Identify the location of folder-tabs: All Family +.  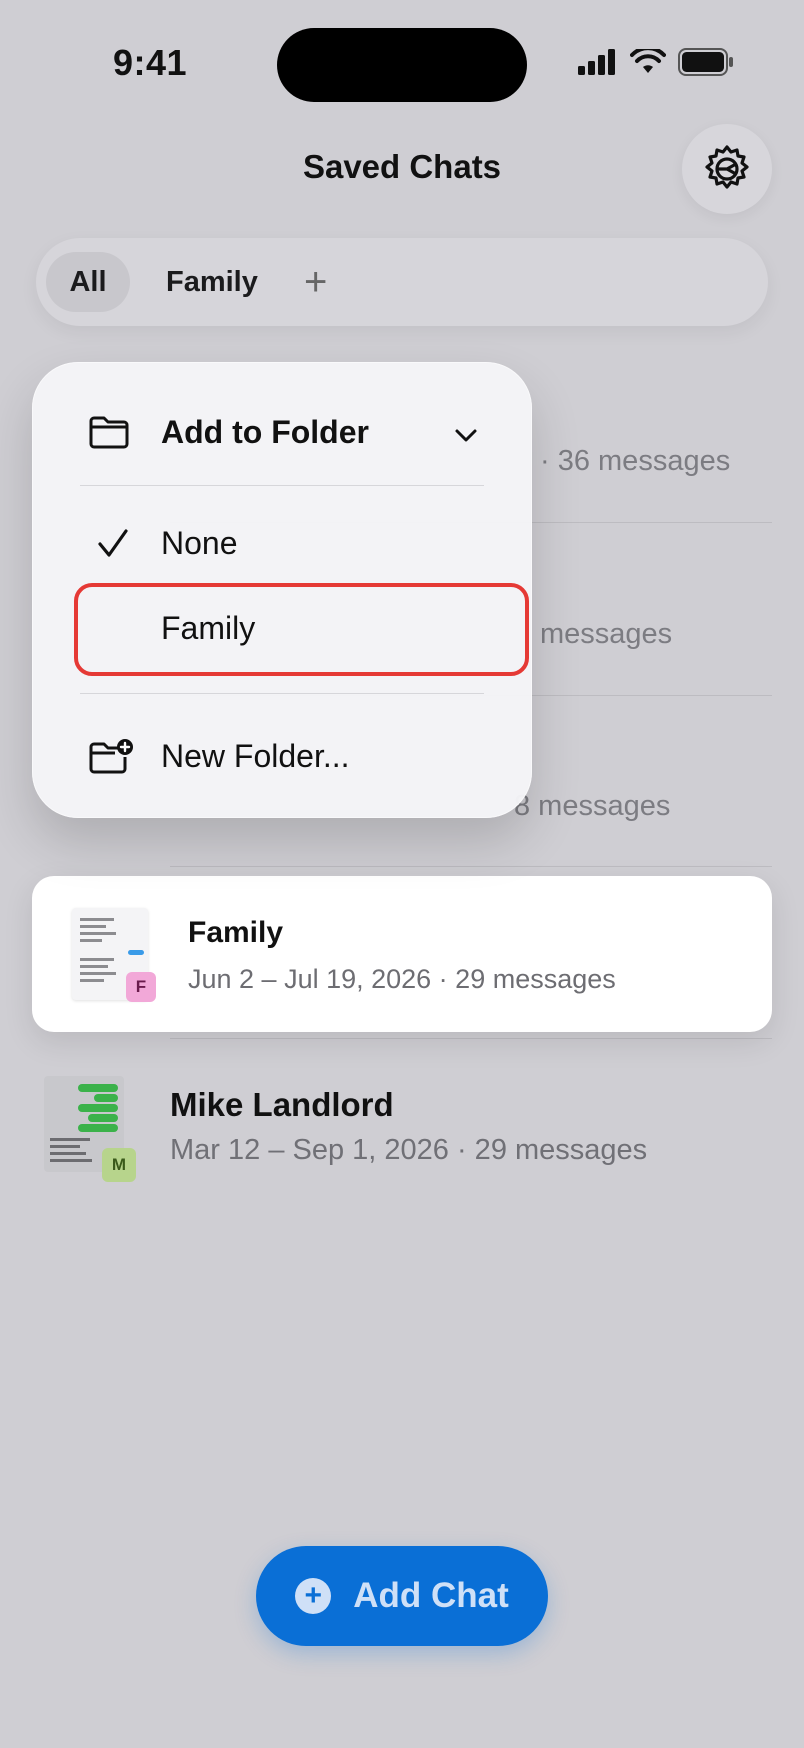
(402, 282).